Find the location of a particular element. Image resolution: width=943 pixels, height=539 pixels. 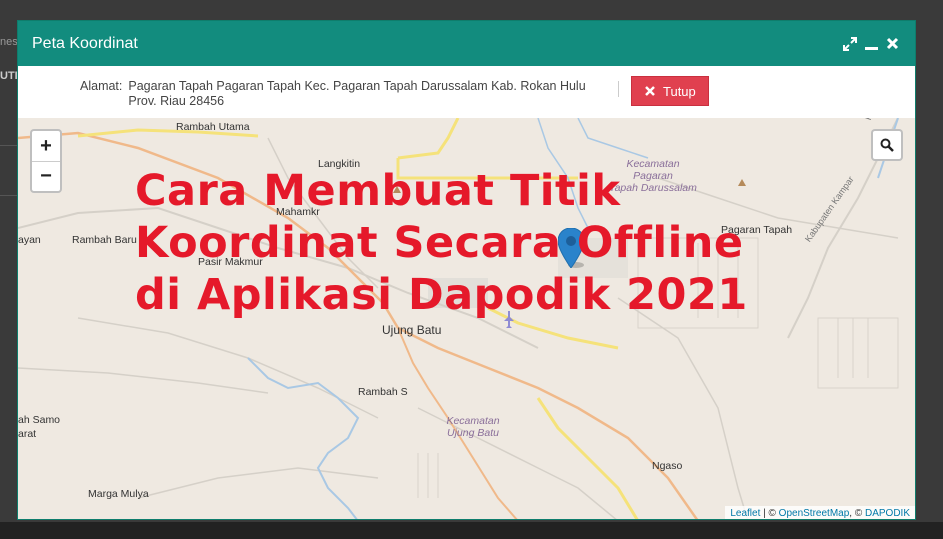

expand-icon is located at coordinates (850, 43).